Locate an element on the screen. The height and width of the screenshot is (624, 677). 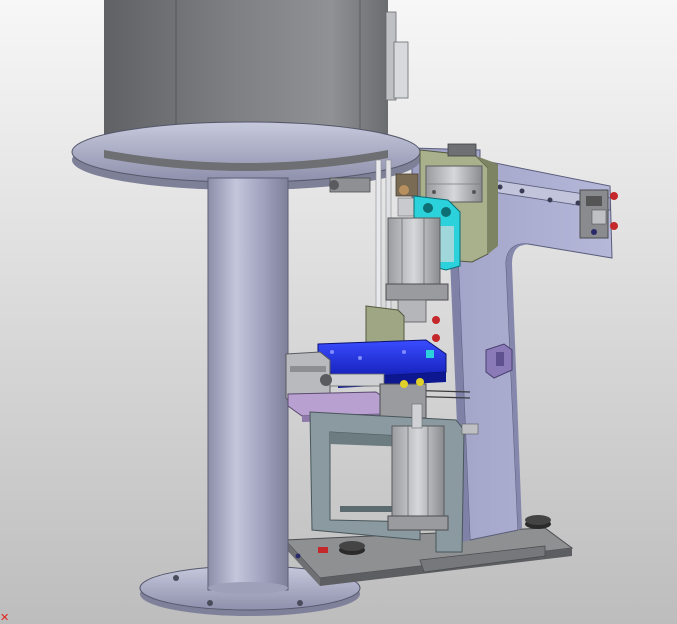
triad-axis-marker: ✕ is located at coordinates (5, 617).